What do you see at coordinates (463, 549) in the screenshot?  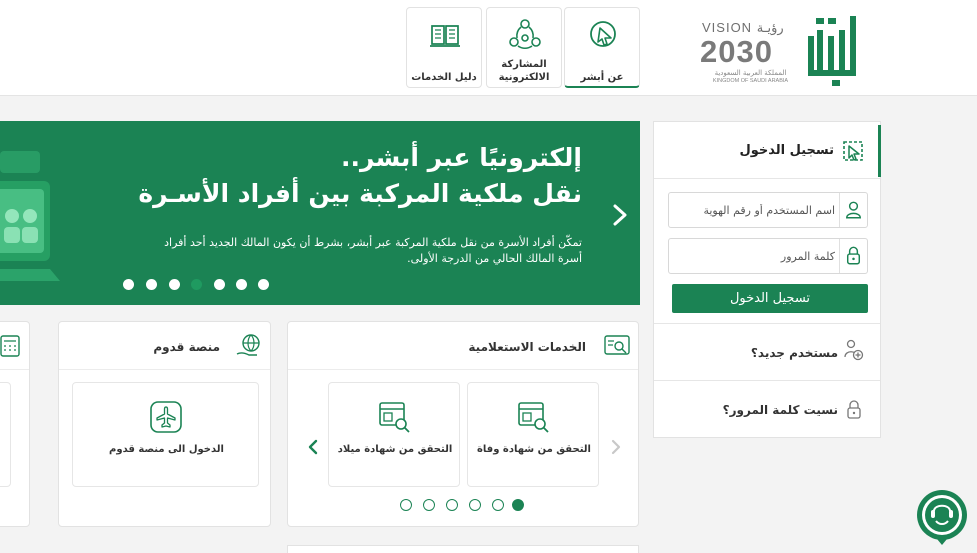 I see `bottom-card-edge` at bounding box center [463, 549].